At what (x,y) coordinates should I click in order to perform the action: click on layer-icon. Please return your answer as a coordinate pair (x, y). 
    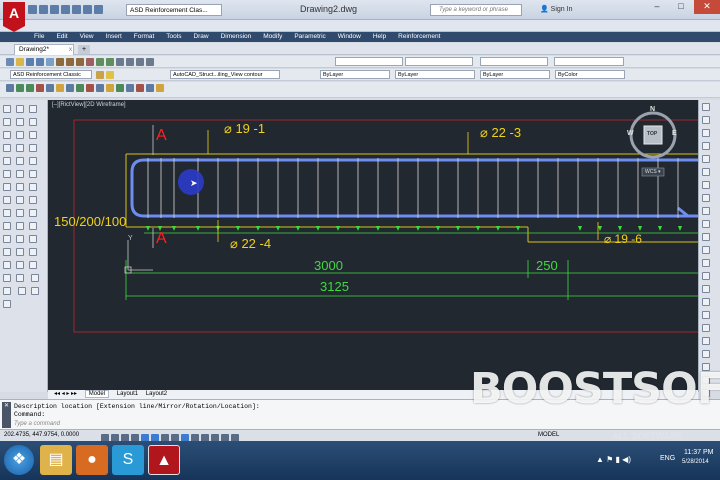
    Looking at the image, I should click on (706, 315).